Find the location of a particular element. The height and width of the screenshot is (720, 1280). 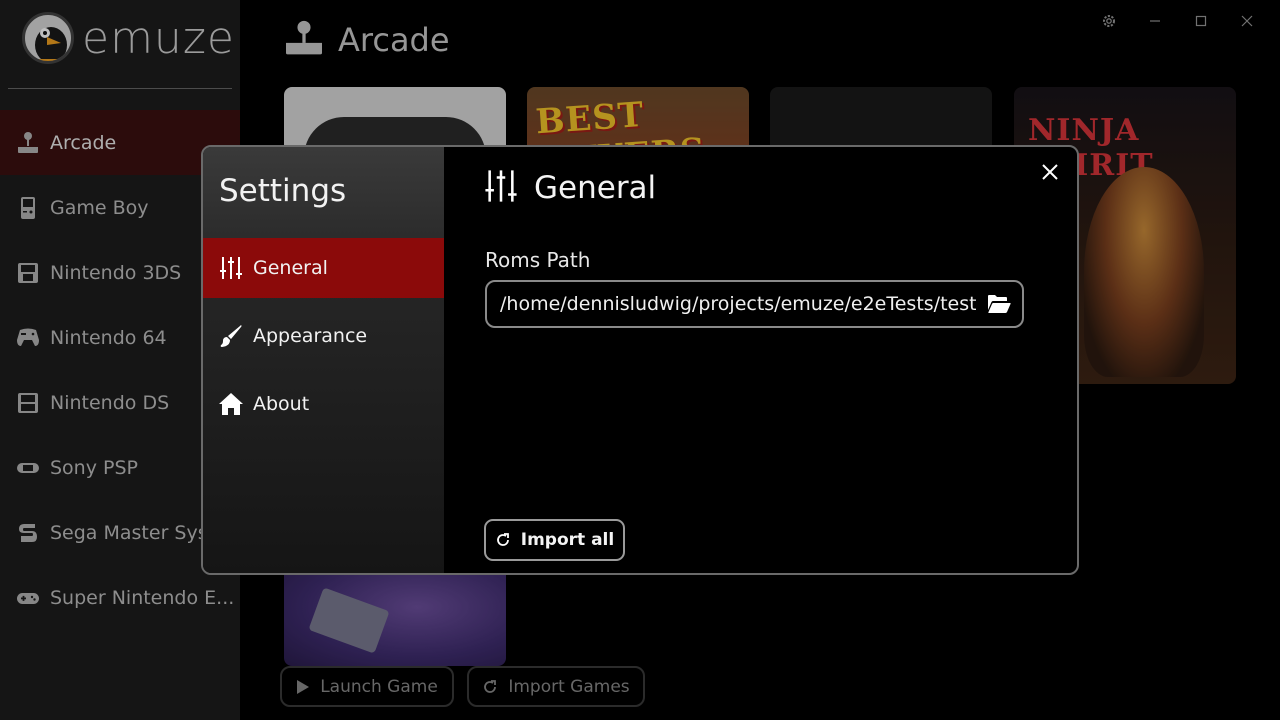

import-all-button: Import all is located at coordinates (554, 540).